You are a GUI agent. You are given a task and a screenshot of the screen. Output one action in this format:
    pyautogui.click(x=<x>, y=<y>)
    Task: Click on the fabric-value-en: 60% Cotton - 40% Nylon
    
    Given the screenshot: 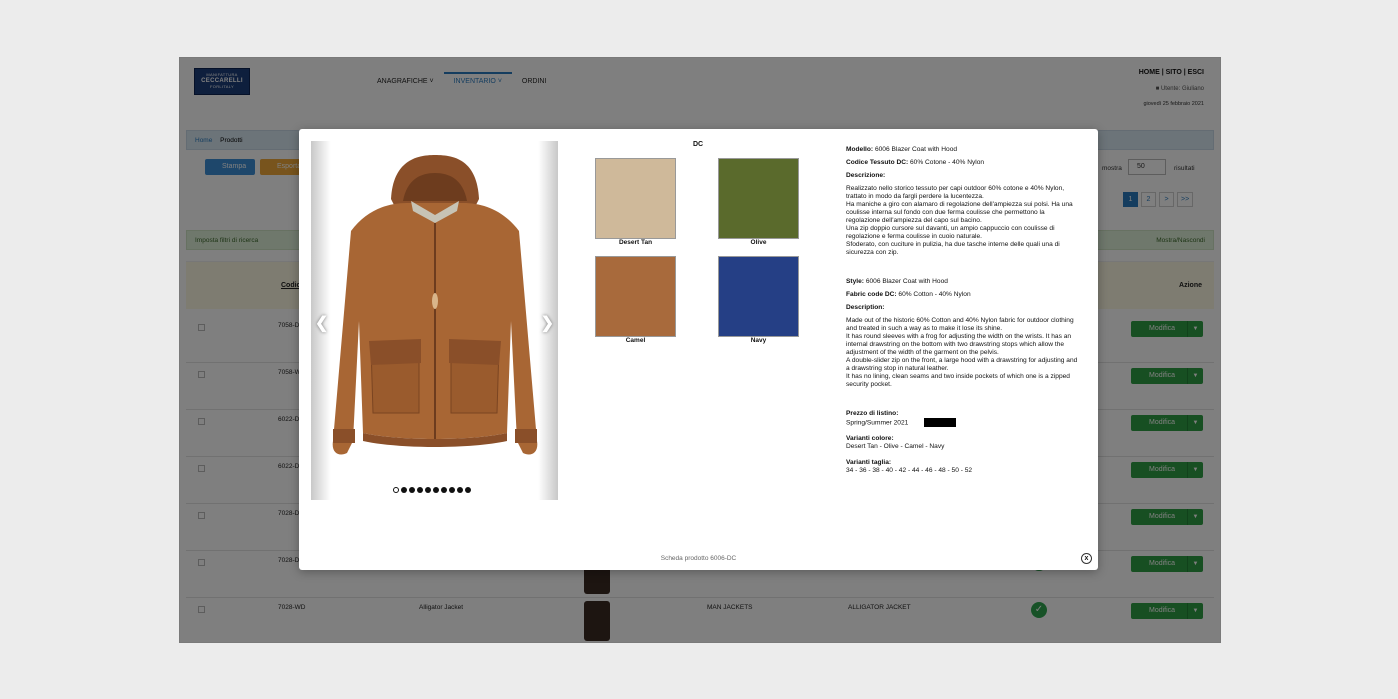 What is the action you would take?
    pyautogui.click(x=934, y=294)
    